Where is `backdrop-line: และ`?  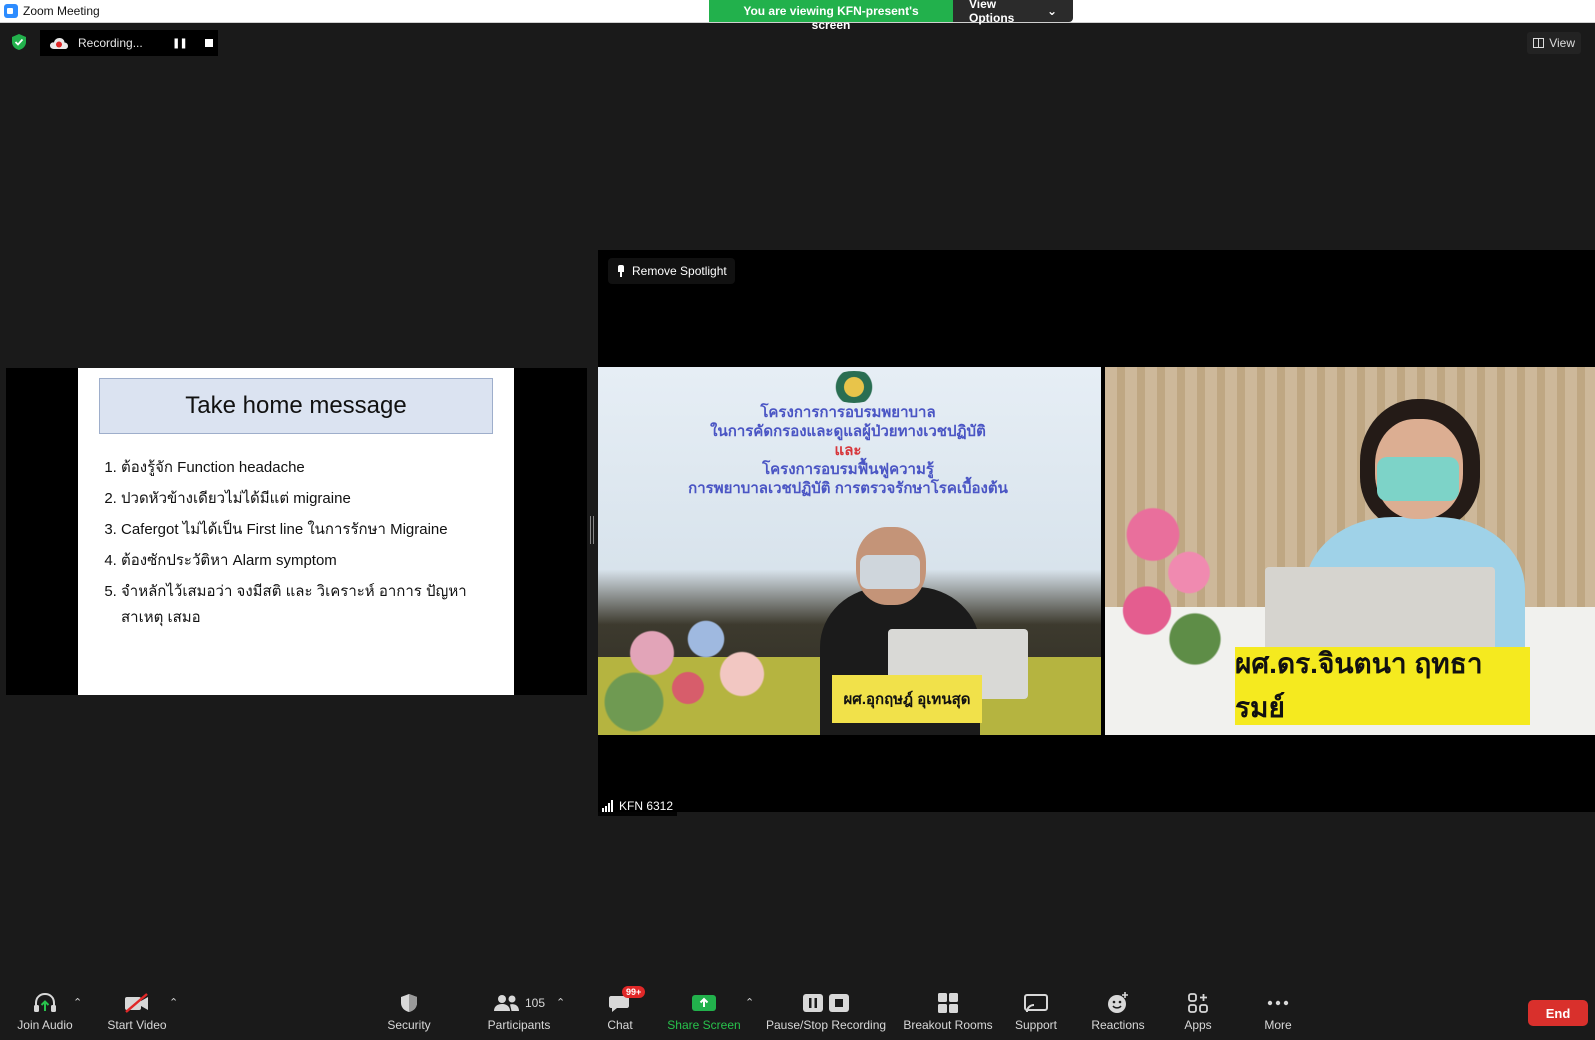 backdrop-line: และ is located at coordinates (848, 450).